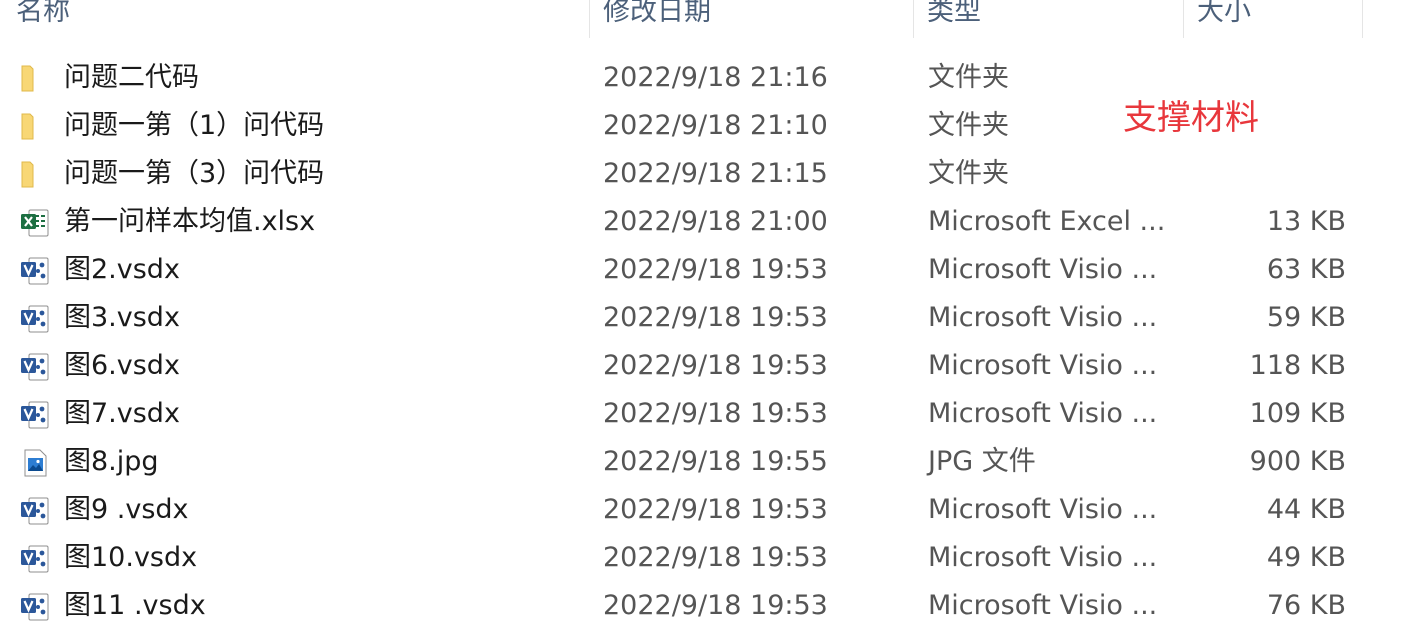 This screenshot has height=642, width=1415. Describe the element at coordinates (122, 269) in the screenshot. I see `file-name: 图2.vsdx` at that location.